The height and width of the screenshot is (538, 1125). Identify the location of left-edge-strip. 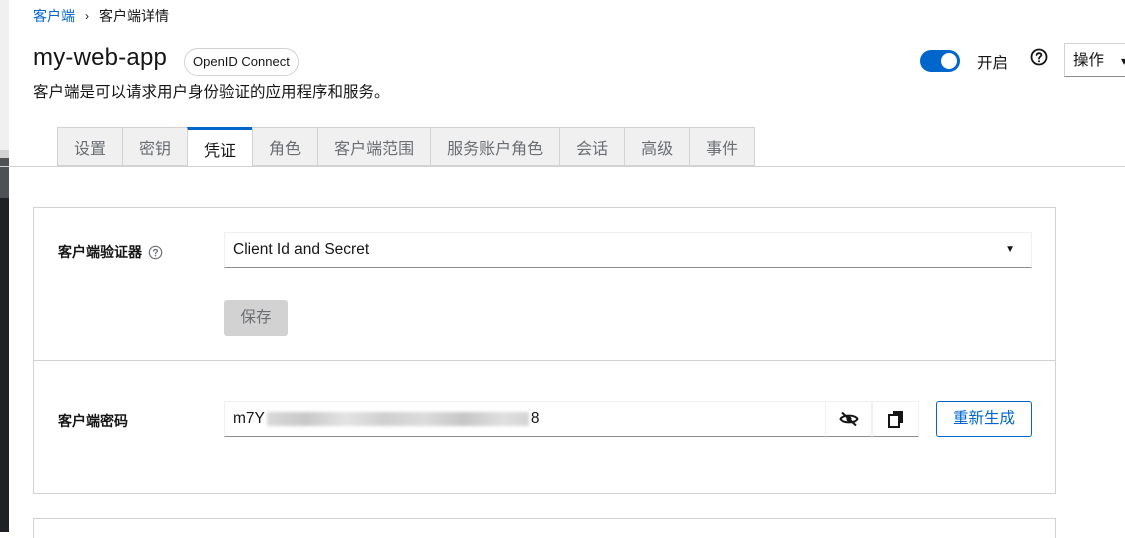
(4, 266).